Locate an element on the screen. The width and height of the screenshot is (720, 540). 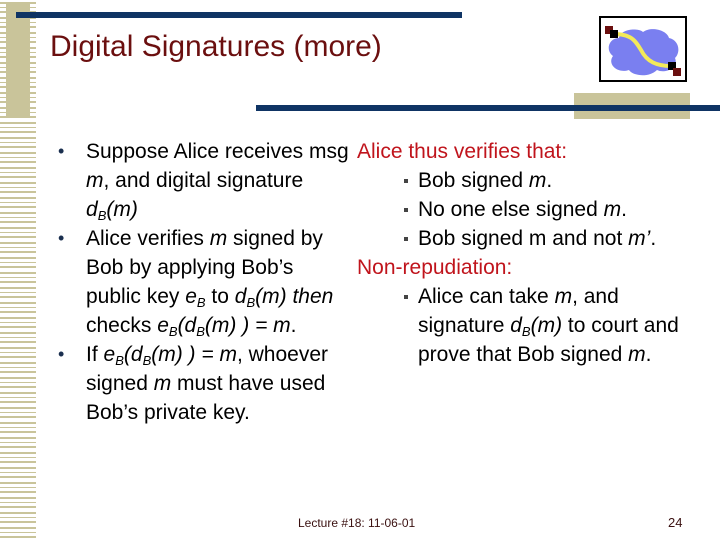
list-item: No one else signed m. is located at coordinates (522, 209).